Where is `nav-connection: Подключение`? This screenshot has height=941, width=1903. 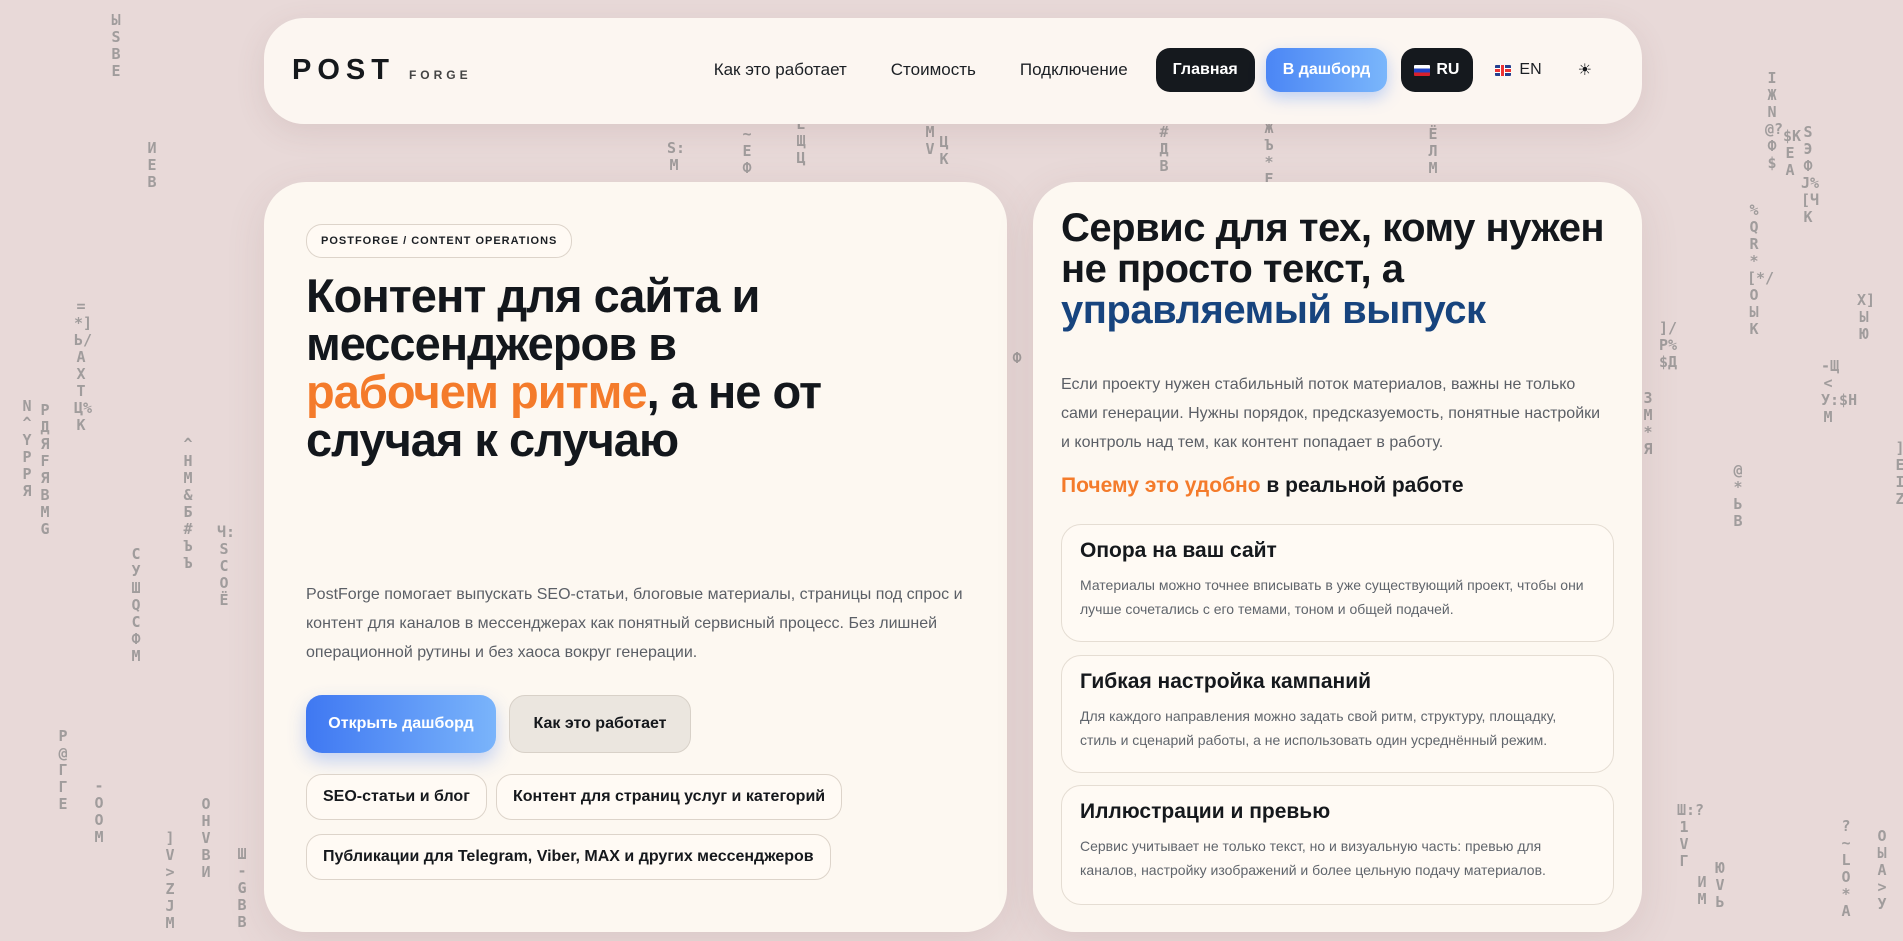 nav-connection: Подключение is located at coordinates (1074, 70).